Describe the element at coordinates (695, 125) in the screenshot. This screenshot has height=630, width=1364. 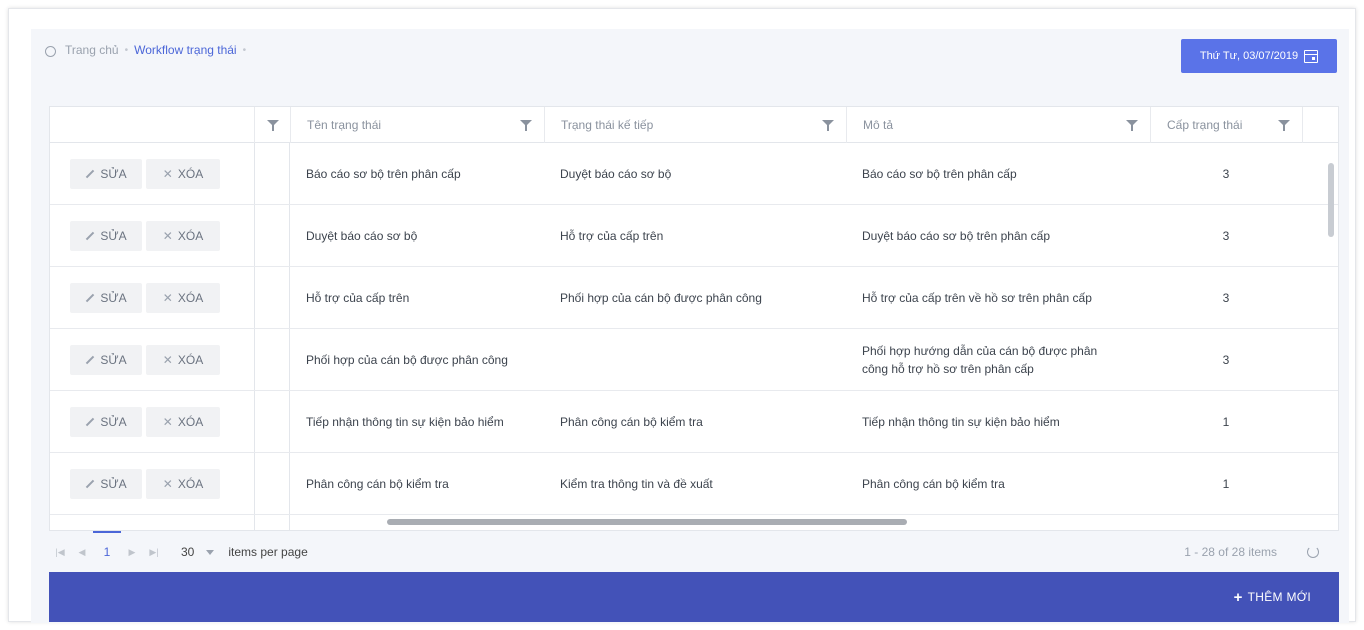
I see `column-header-next-state: Trạng thái kế tiếp` at that location.